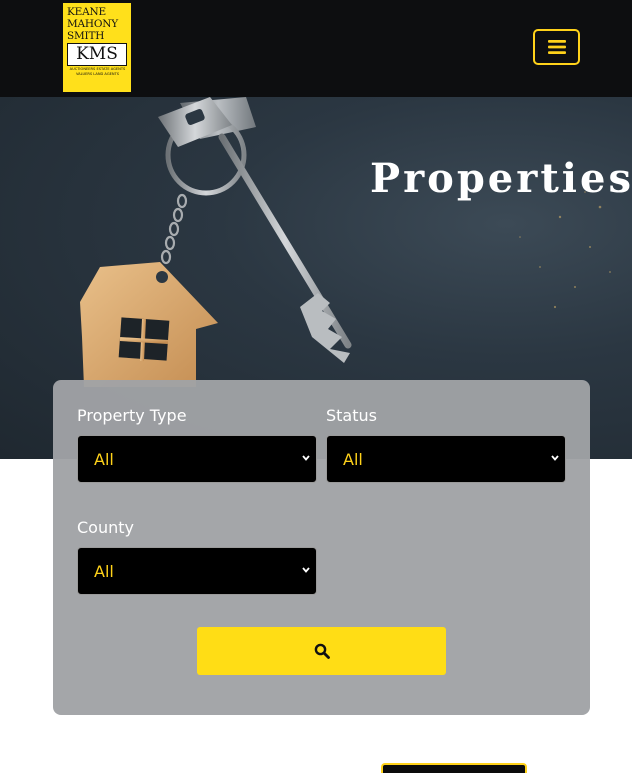 The width and height of the screenshot is (632, 773). I want to click on property-type-value: All, so click(104, 459).